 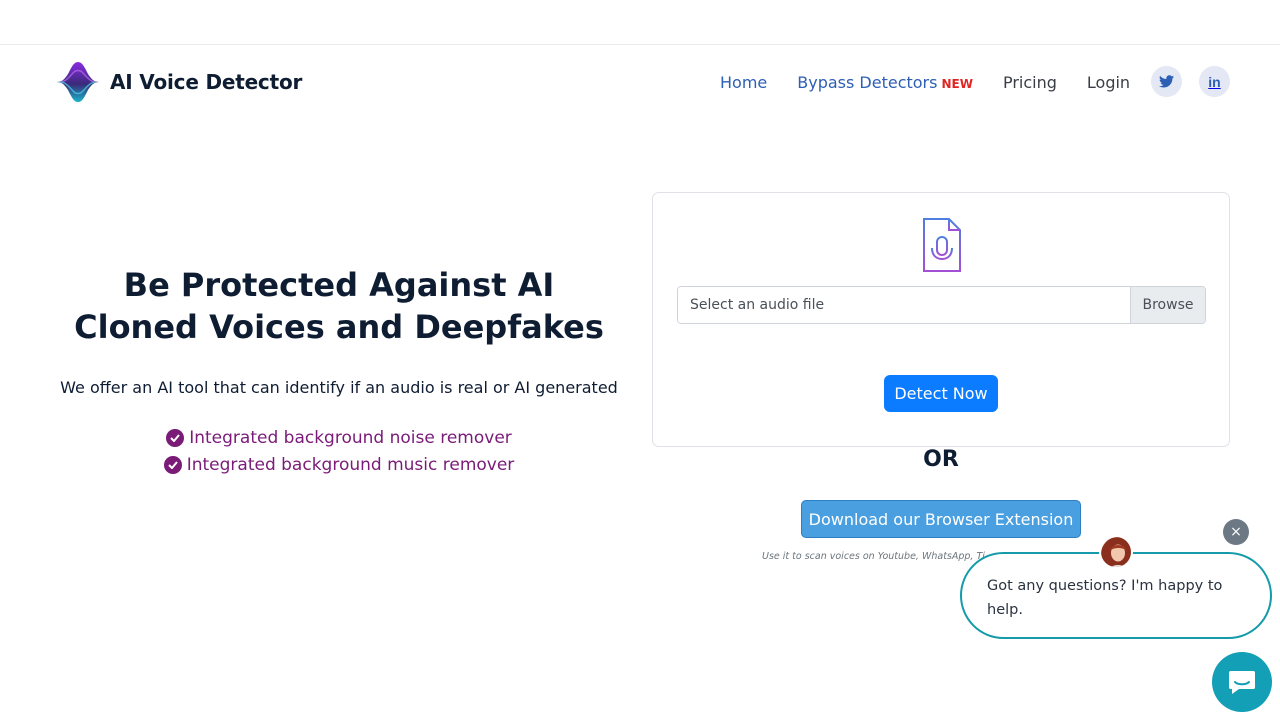 I want to click on linkedin-link: in, so click(x=1214, y=81).